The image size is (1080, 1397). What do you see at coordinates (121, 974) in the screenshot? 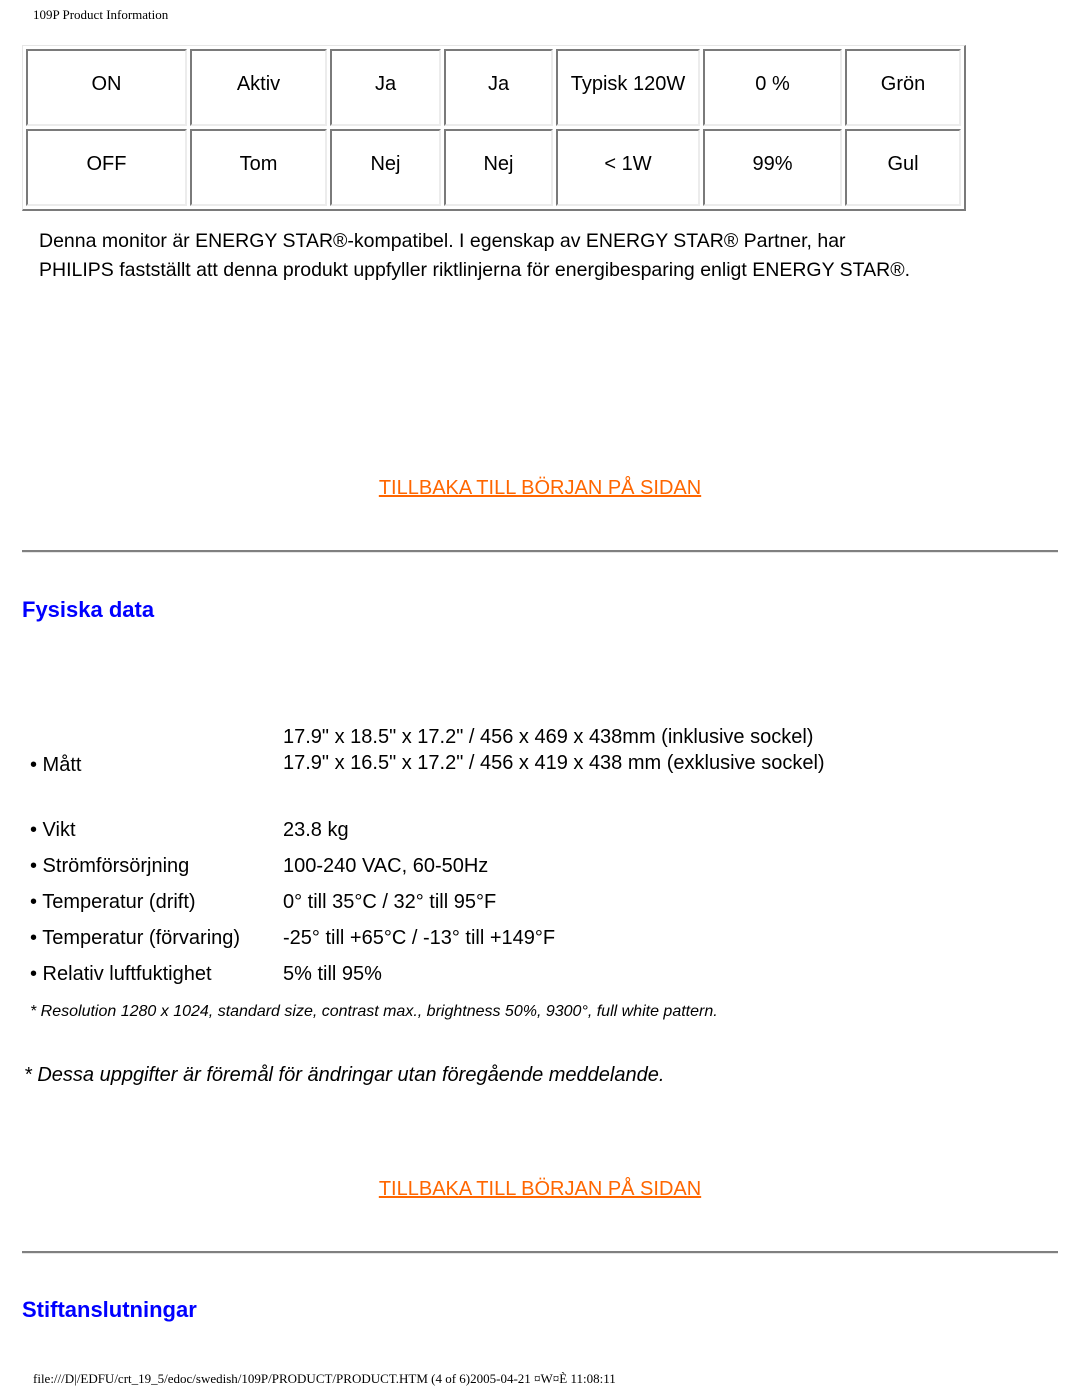
I see `spec-label-humidity: • Relativ luftfuktighet` at bounding box center [121, 974].